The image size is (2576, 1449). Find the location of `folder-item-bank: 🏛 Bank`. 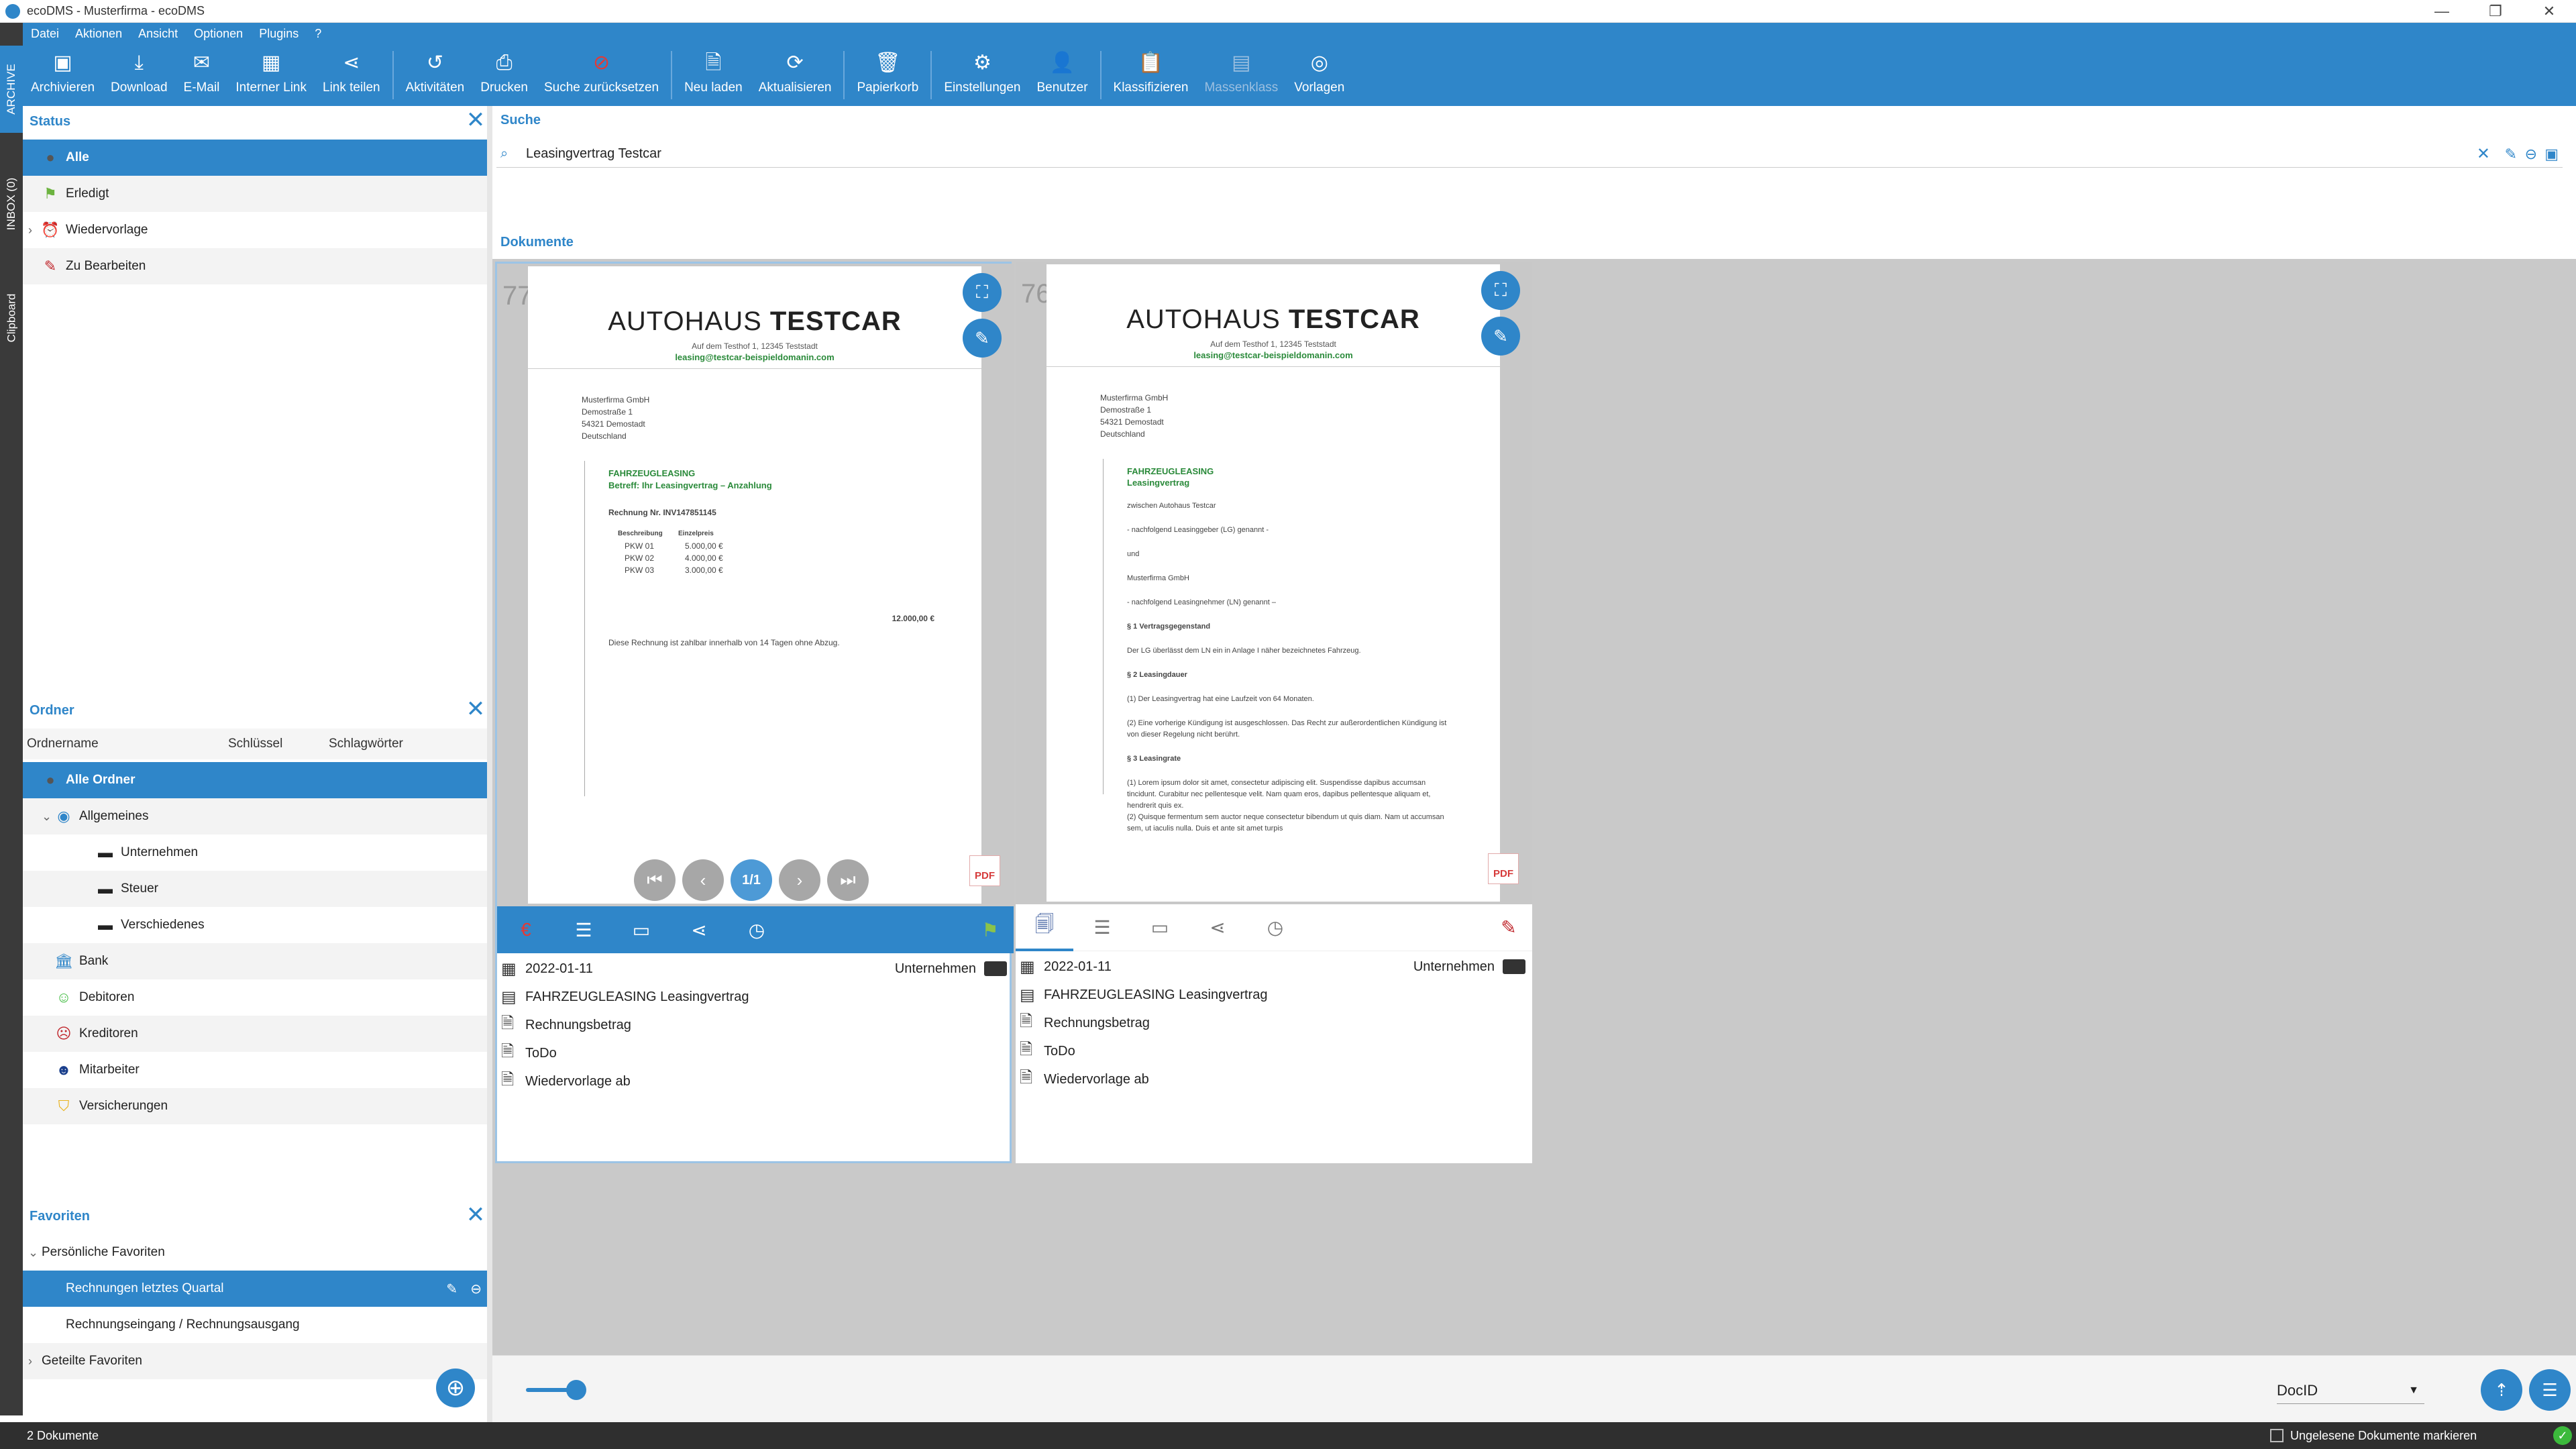

folder-item-bank: 🏛 Bank is located at coordinates (255, 961).